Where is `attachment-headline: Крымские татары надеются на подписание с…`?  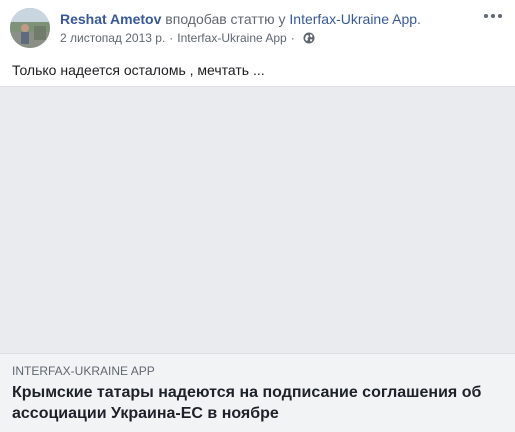
attachment-headline: Крымские татары надеются на подписание с… is located at coordinates (257, 403).